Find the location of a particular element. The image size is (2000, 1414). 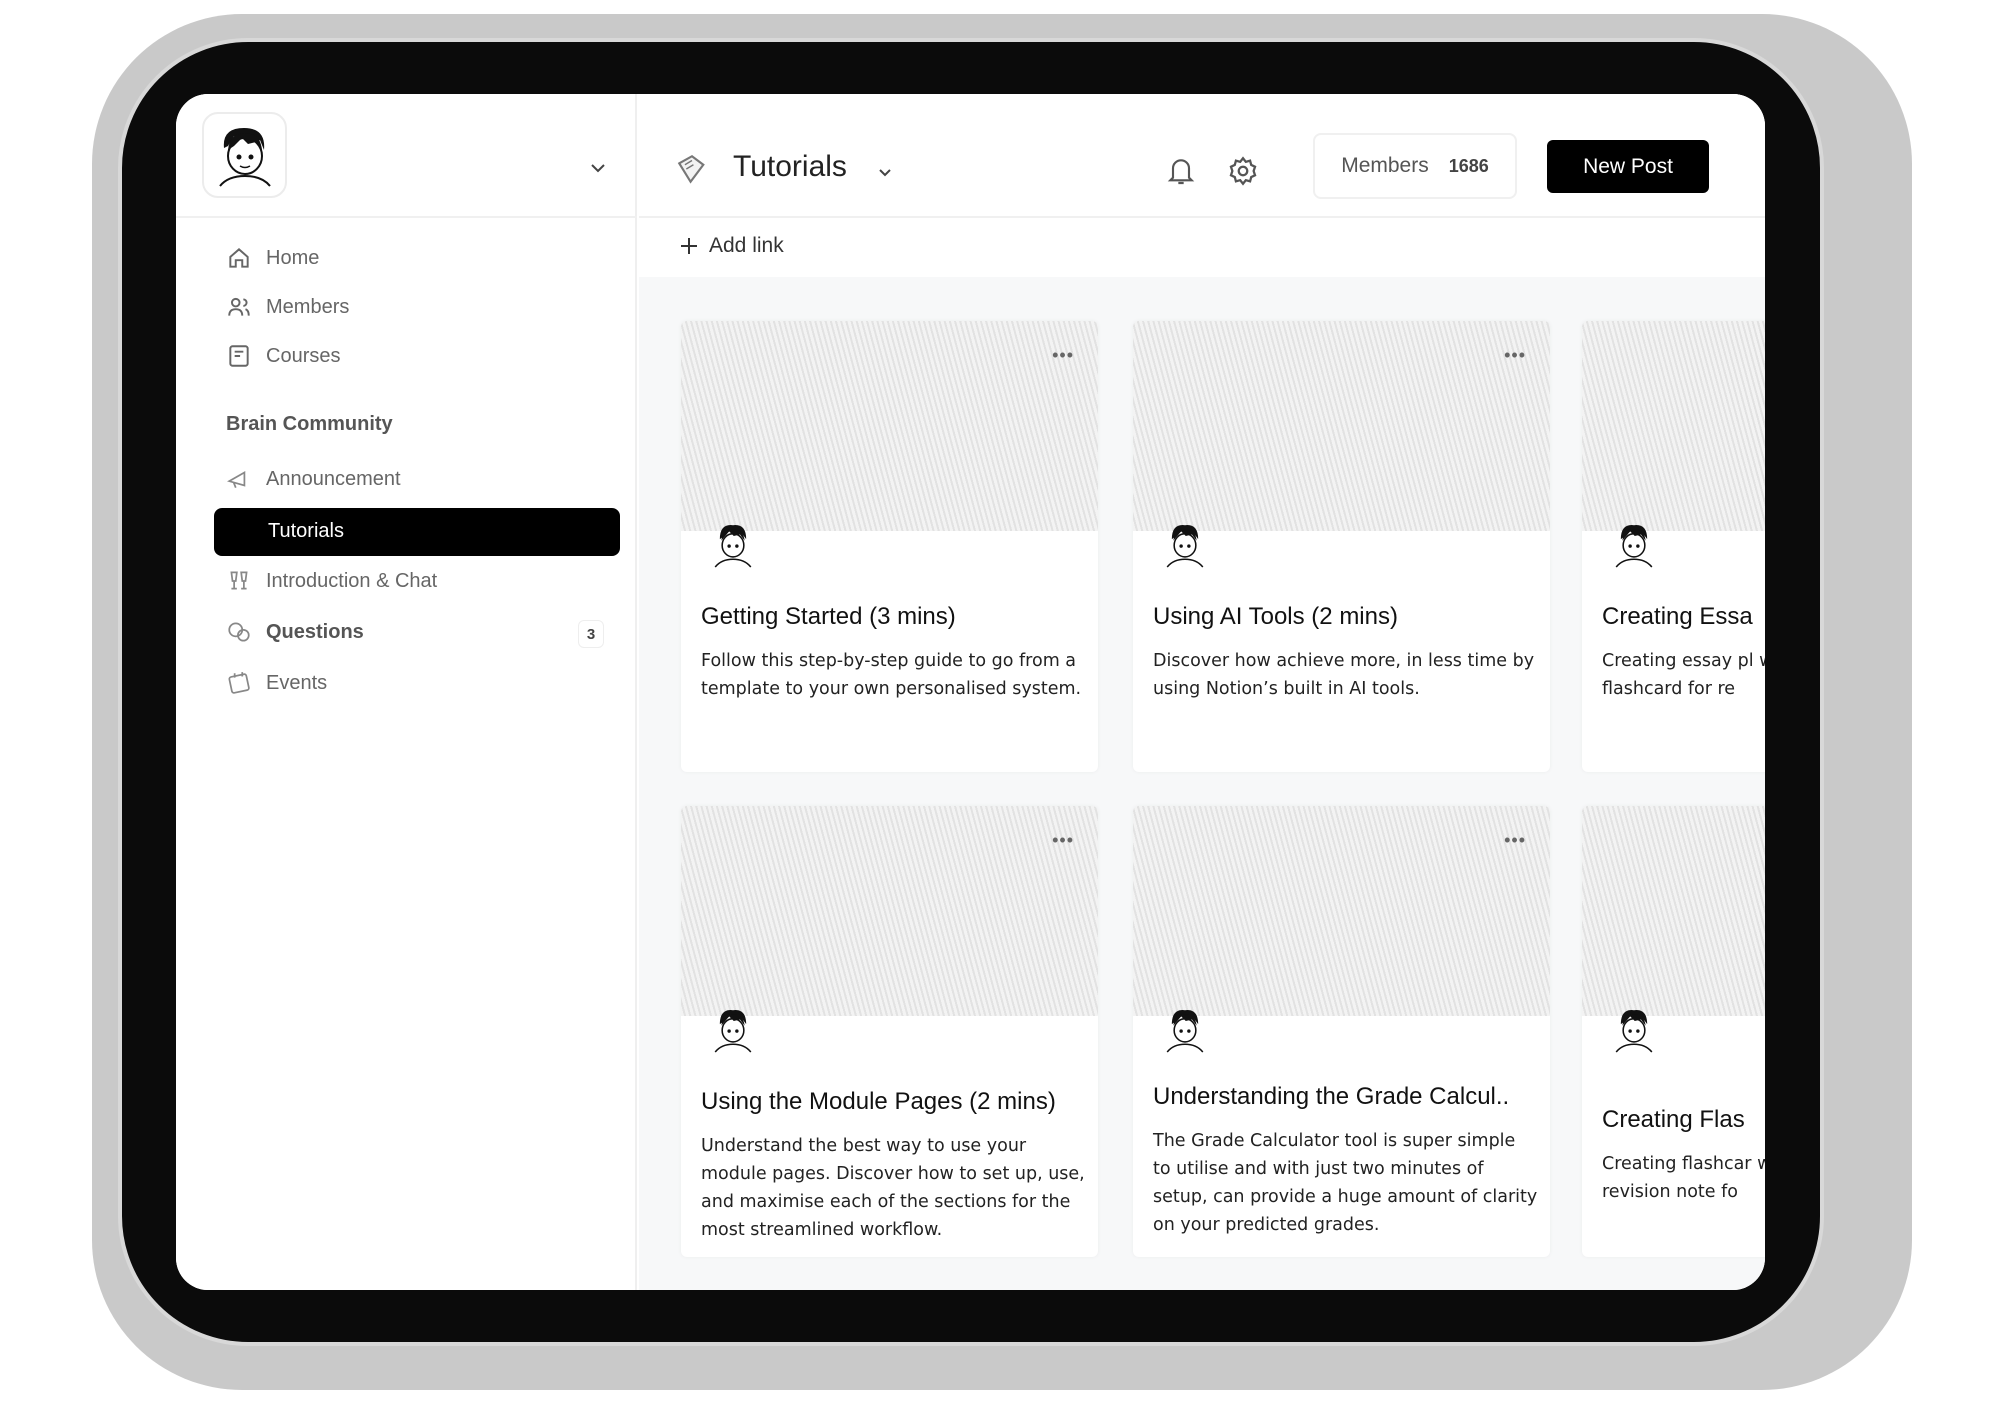

cheers-icon is located at coordinates (239, 580).